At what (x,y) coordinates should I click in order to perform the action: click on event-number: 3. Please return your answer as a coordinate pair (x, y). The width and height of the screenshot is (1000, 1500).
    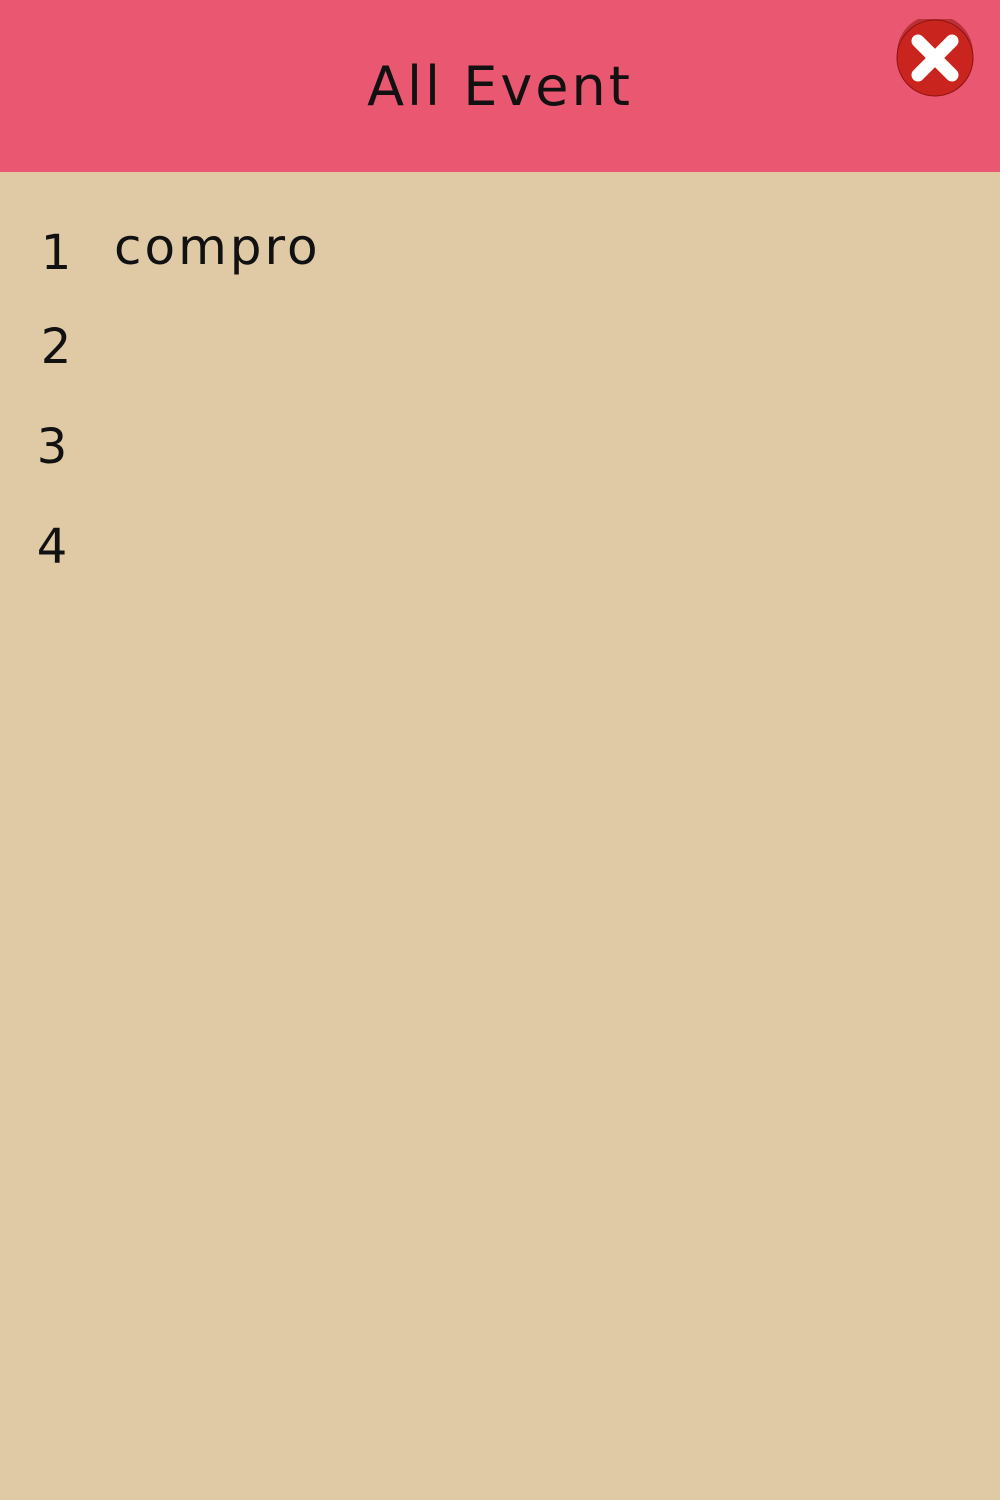
    Looking at the image, I should click on (52, 447).